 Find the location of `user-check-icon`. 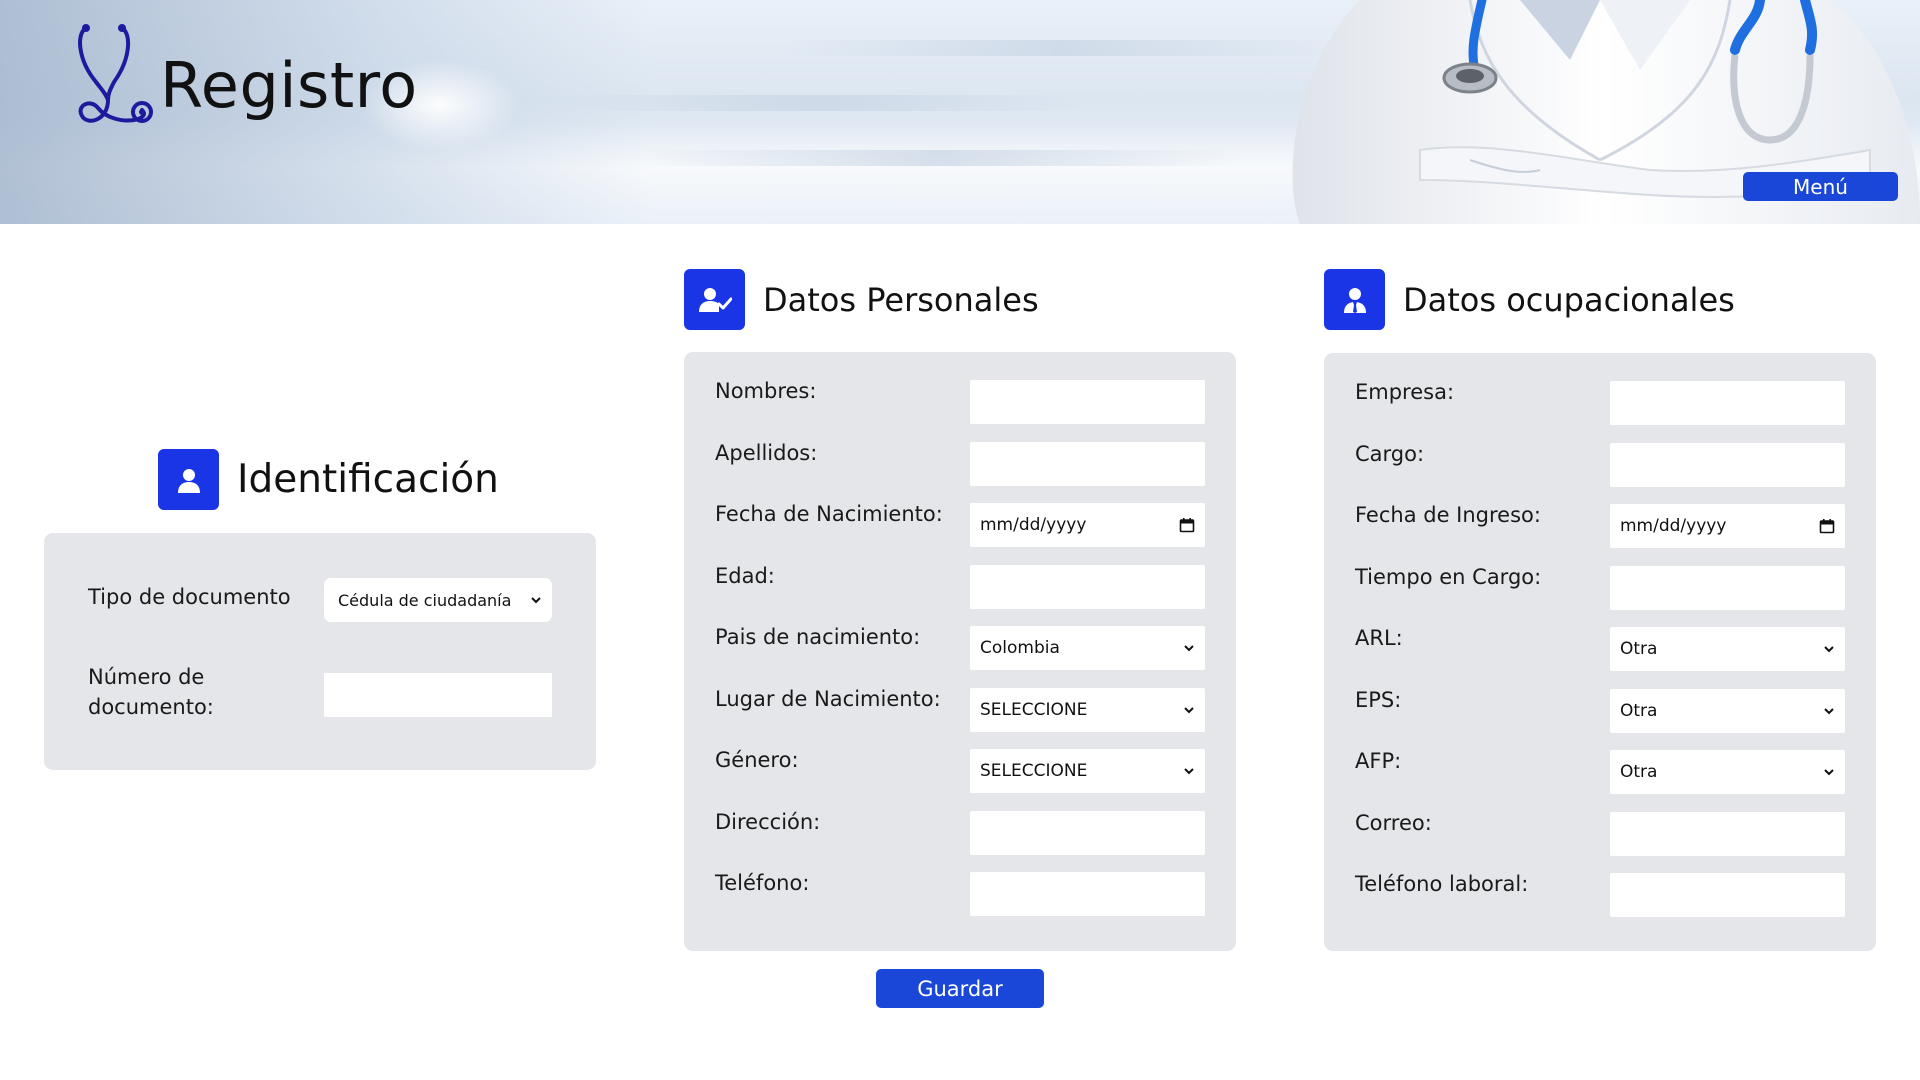

user-check-icon is located at coordinates (714, 299).